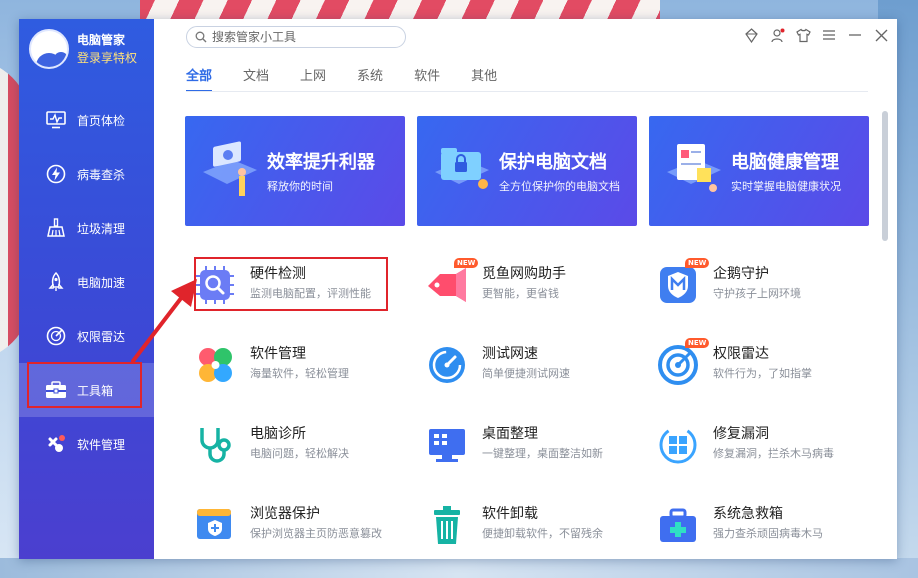  Describe the element at coordinates (56, 282) in the screenshot. I see `rocket-icon` at that location.